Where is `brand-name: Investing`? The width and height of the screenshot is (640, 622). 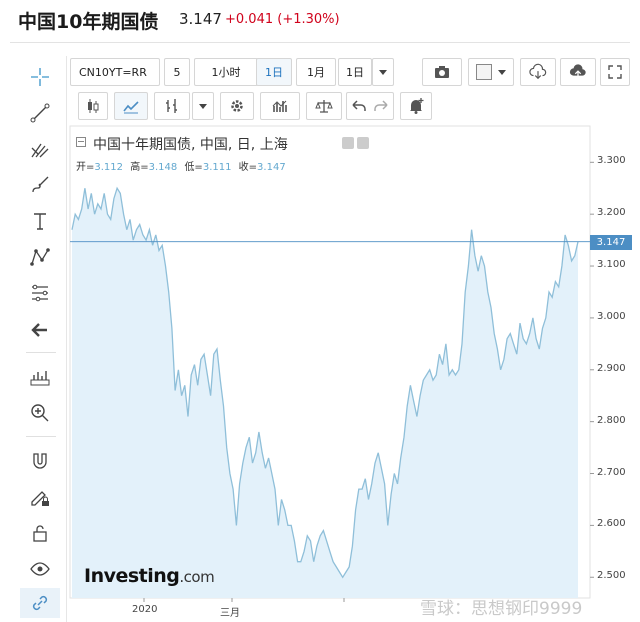
brand-name: Investing is located at coordinates (132, 576).